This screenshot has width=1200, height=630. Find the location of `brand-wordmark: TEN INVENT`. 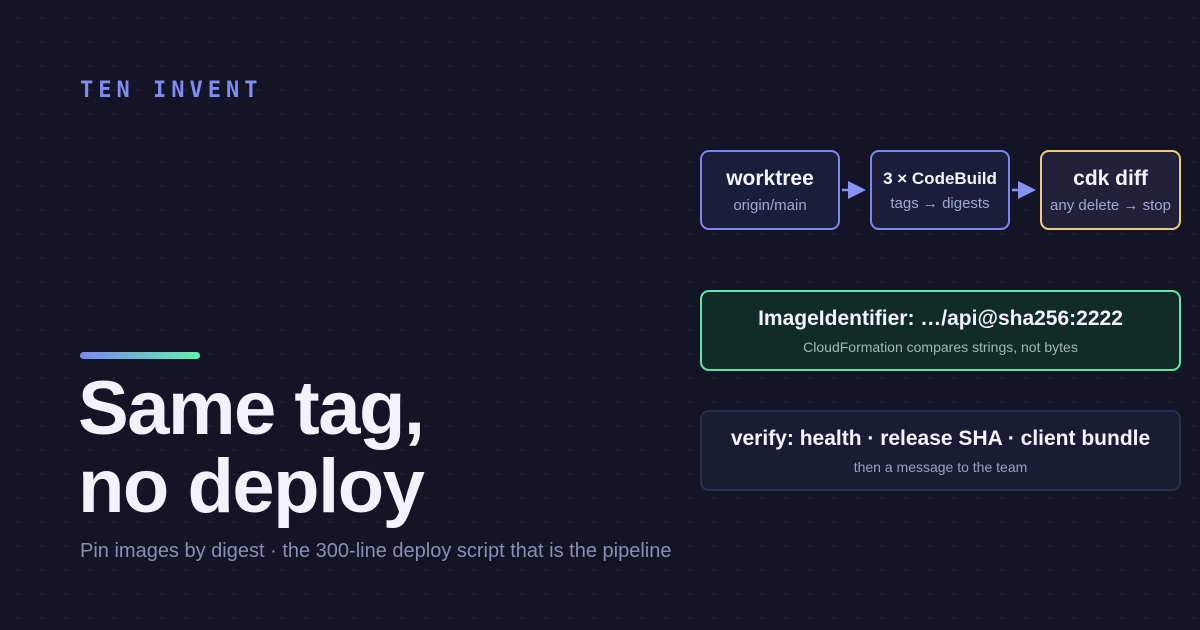

brand-wordmark: TEN INVENT is located at coordinates (171, 90).